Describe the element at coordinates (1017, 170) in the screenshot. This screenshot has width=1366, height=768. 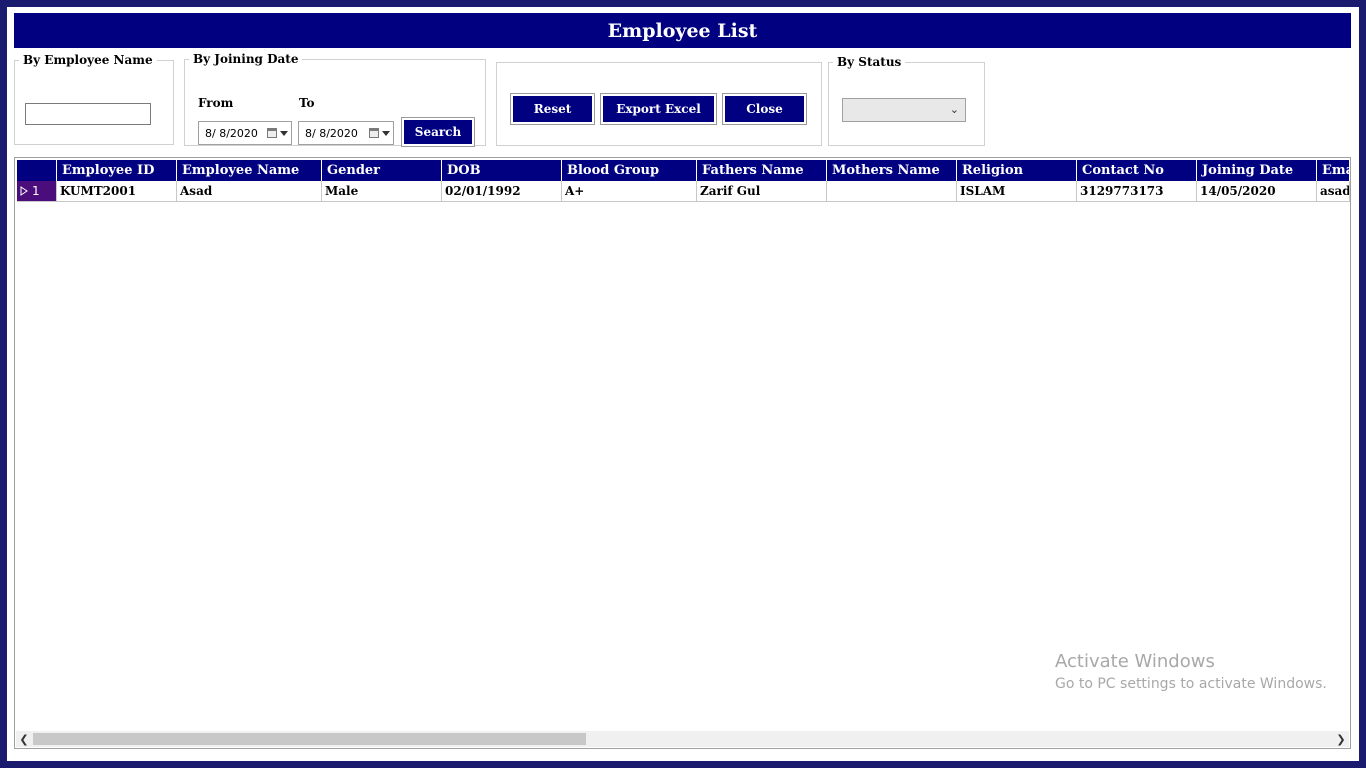
I see `column-header: Religion` at that location.